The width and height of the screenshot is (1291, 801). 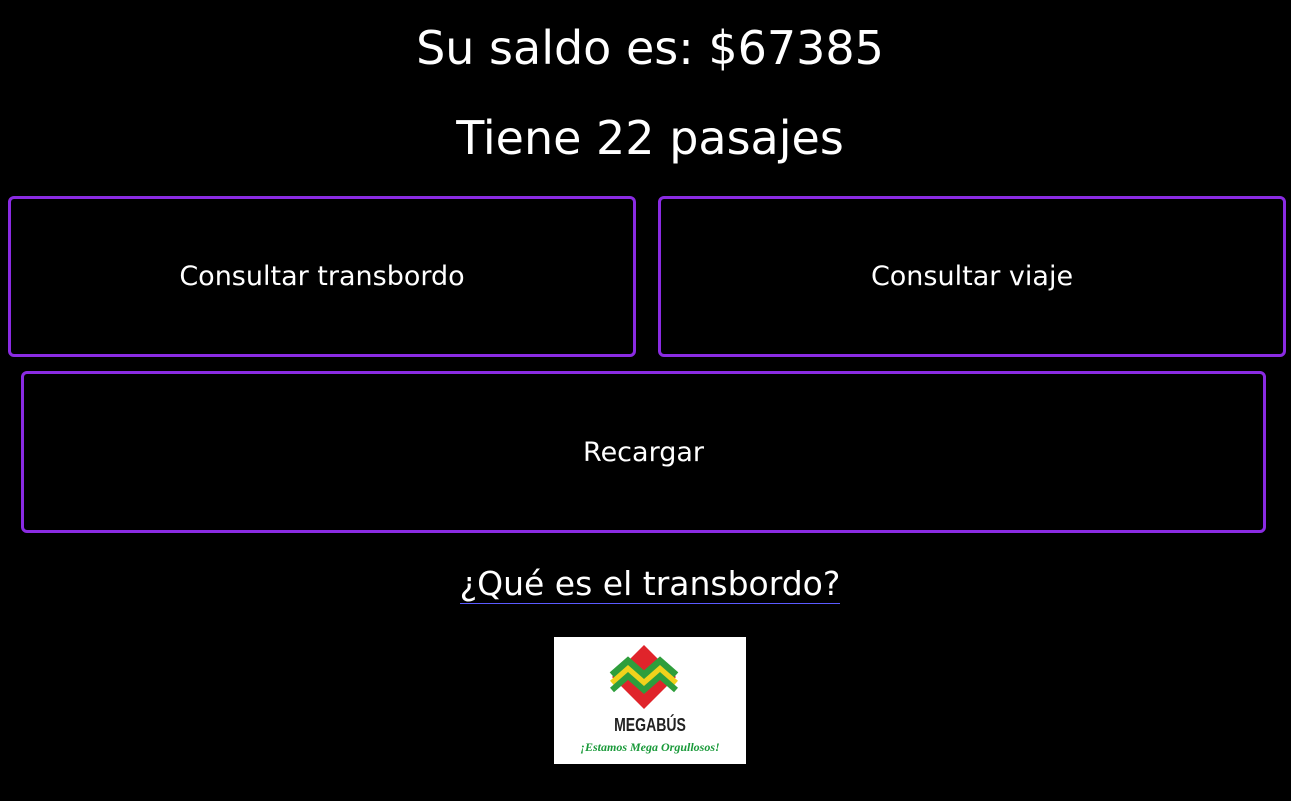 I want to click on consult-transfer-button: Consultar transbordo, so click(x=322, y=276).